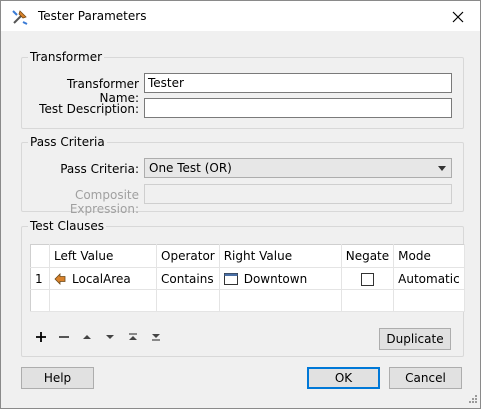 The height and width of the screenshot is (409, 481). I want to click on close-icon, so click(458, 17).